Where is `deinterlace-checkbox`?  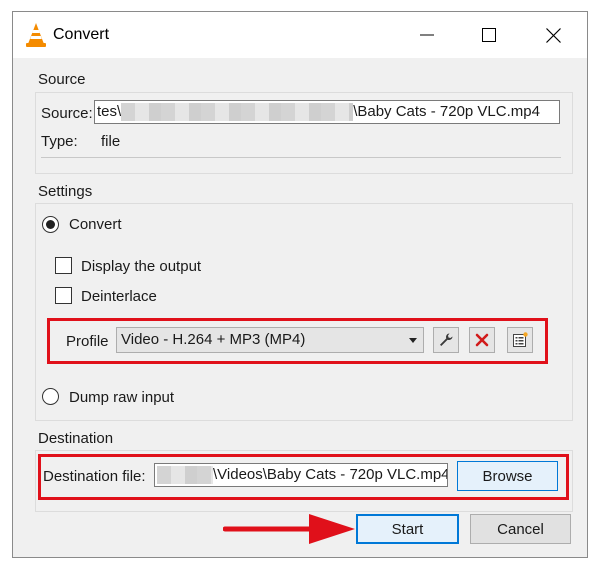
deinterlace-checkbox is located at coordinates (63, 295).